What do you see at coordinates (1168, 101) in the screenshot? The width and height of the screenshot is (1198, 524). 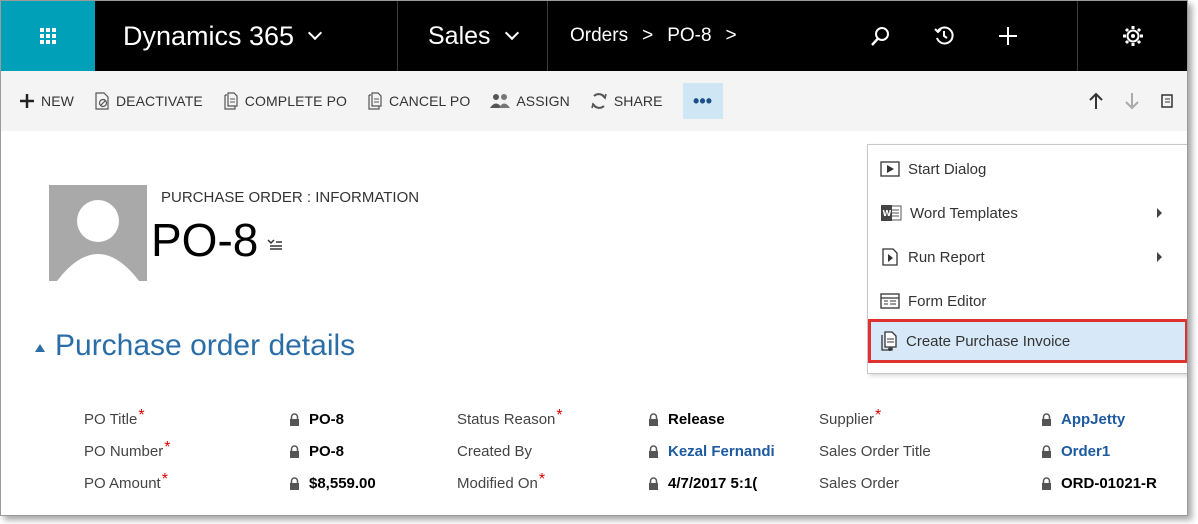 I see `expand-icon` at bounding box center [1168, 101].